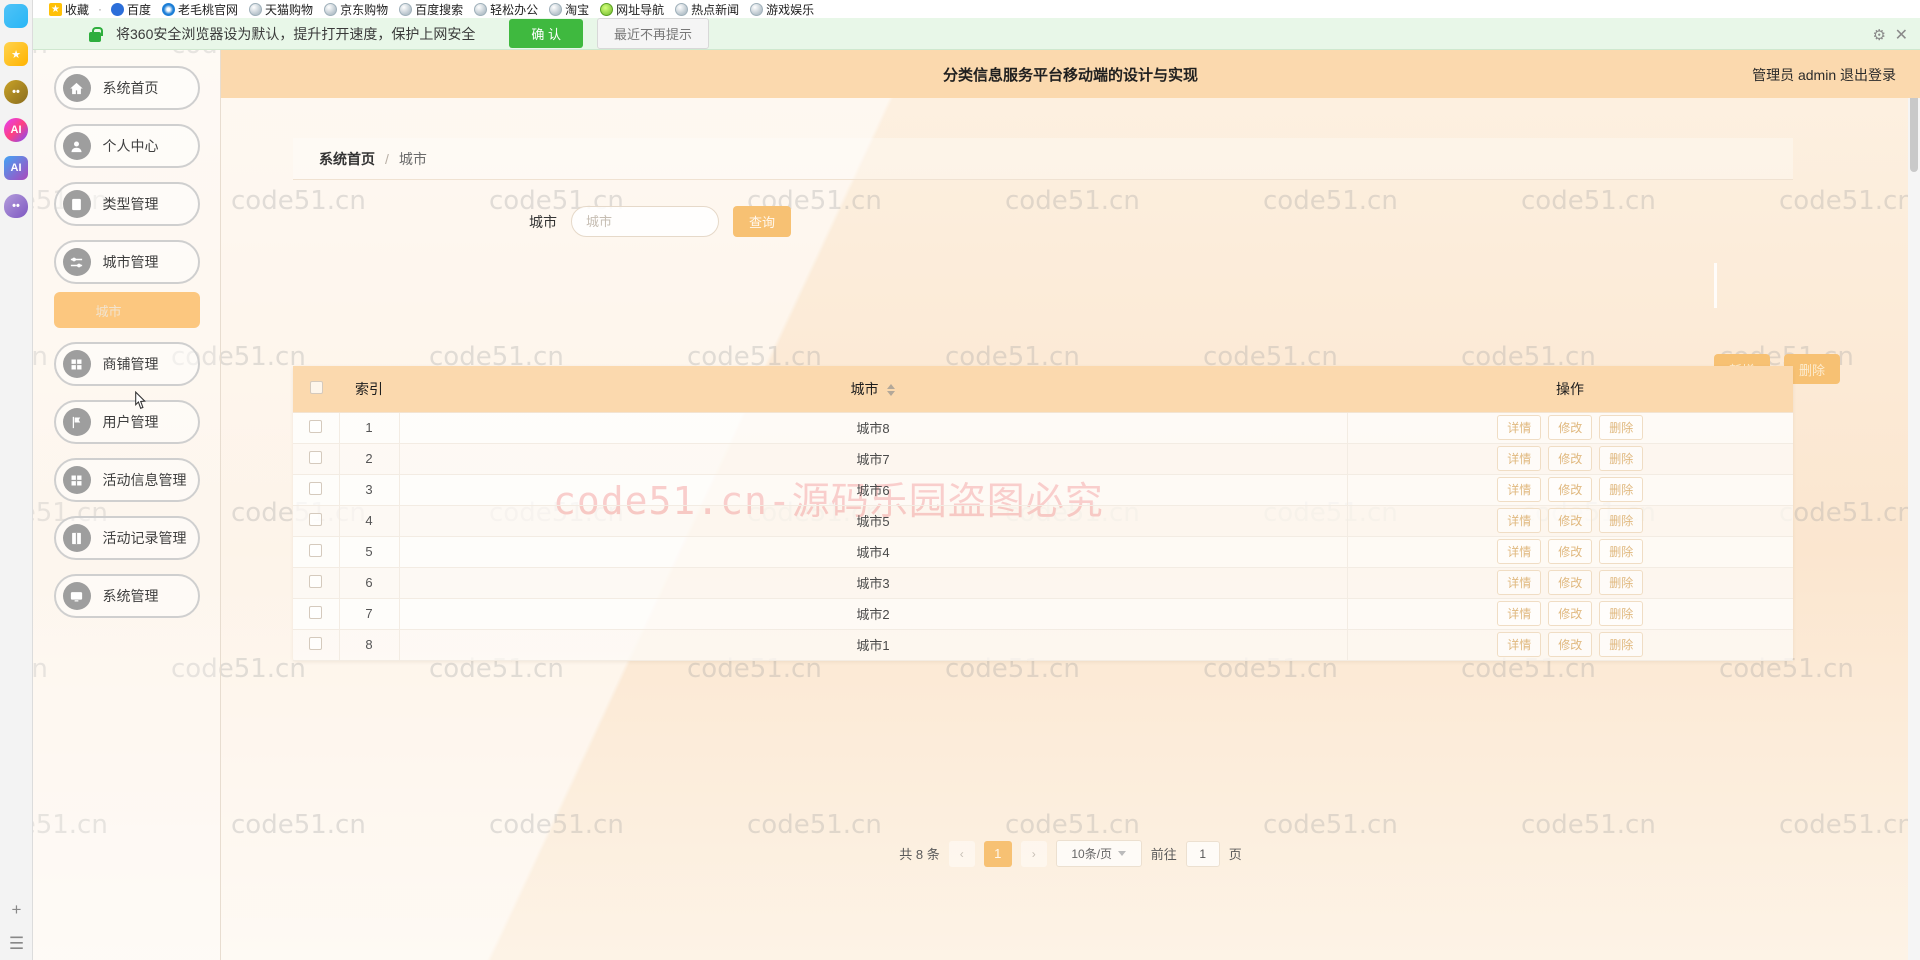 This screenshot has height=960, width=1920. Describe the element at coordinates (569, 9) in the screenshot. I see `bookmark-taobao: 淘宝` at that location.